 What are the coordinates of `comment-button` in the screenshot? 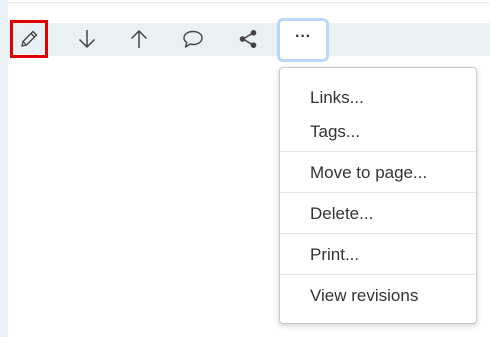 It's located at (193, 39).